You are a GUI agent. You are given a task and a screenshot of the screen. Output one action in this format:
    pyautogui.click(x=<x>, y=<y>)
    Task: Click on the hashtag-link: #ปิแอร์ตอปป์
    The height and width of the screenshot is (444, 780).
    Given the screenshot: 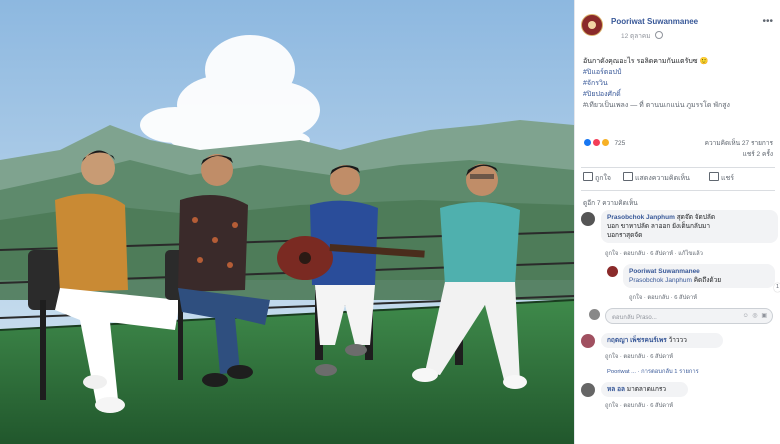 What is the action you would take?
    pyautogui.click(x=679, y=72)
    